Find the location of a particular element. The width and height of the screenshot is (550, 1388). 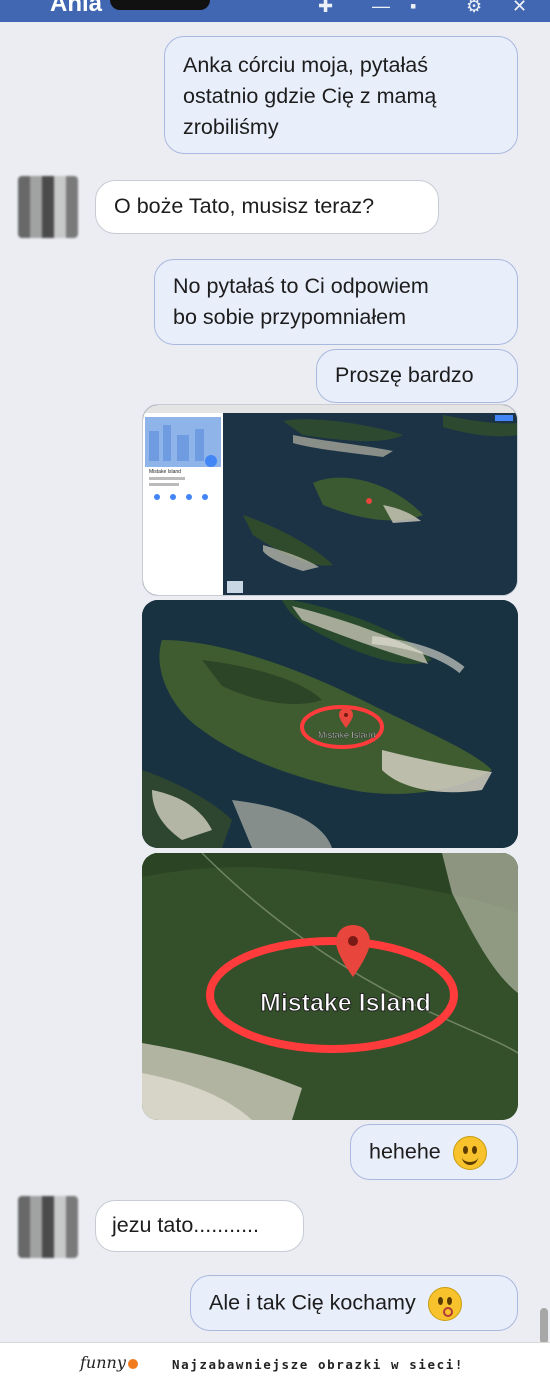

map-screenshot-image: Mistake Island is located at coordinates (330, 500).